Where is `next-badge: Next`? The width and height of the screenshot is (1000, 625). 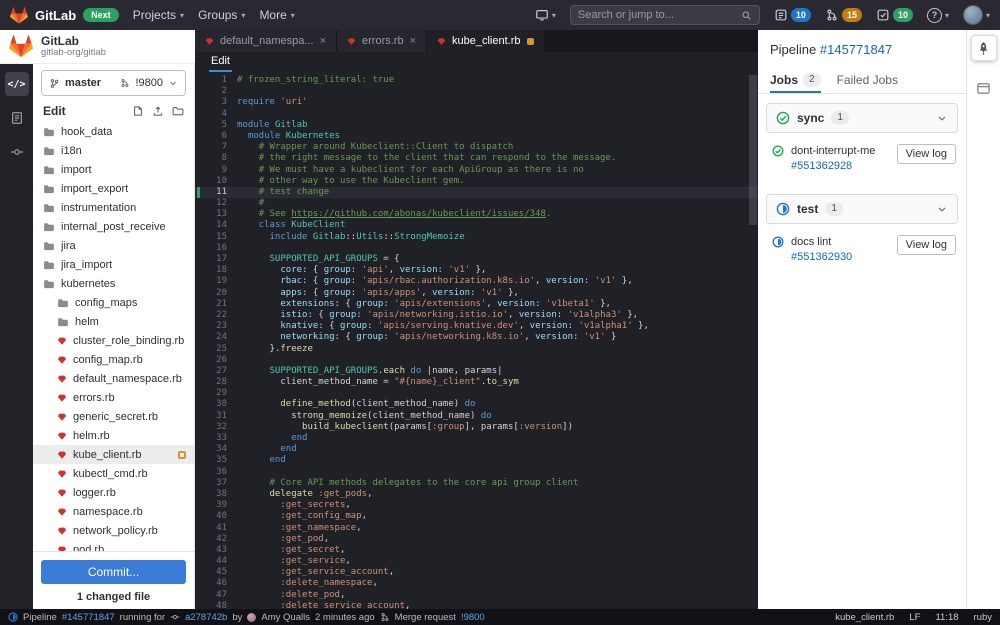 next-badge: Next is located at coordinates (101, 15).